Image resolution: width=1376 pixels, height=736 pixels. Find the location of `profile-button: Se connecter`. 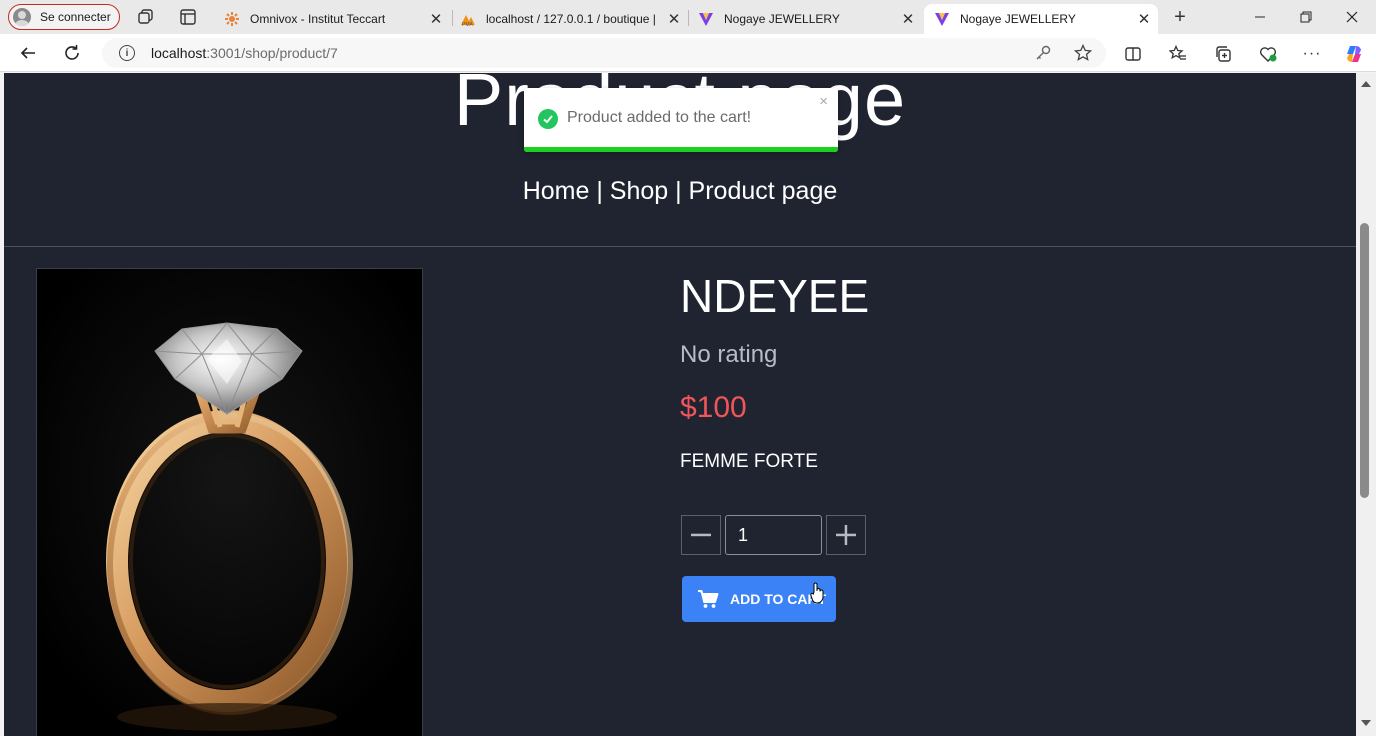

profile-button: Se connecter is located at coordinates (64, 17).